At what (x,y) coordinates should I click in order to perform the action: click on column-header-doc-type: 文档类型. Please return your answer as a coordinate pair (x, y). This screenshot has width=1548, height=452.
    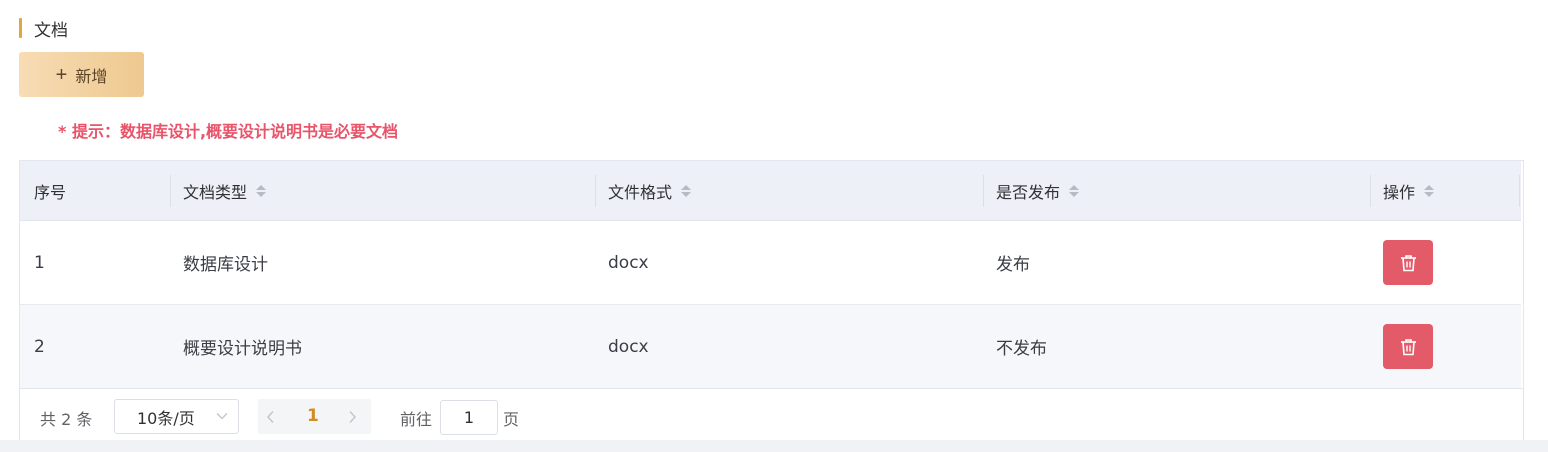
    Looking at the image, I should click on (382, 190).